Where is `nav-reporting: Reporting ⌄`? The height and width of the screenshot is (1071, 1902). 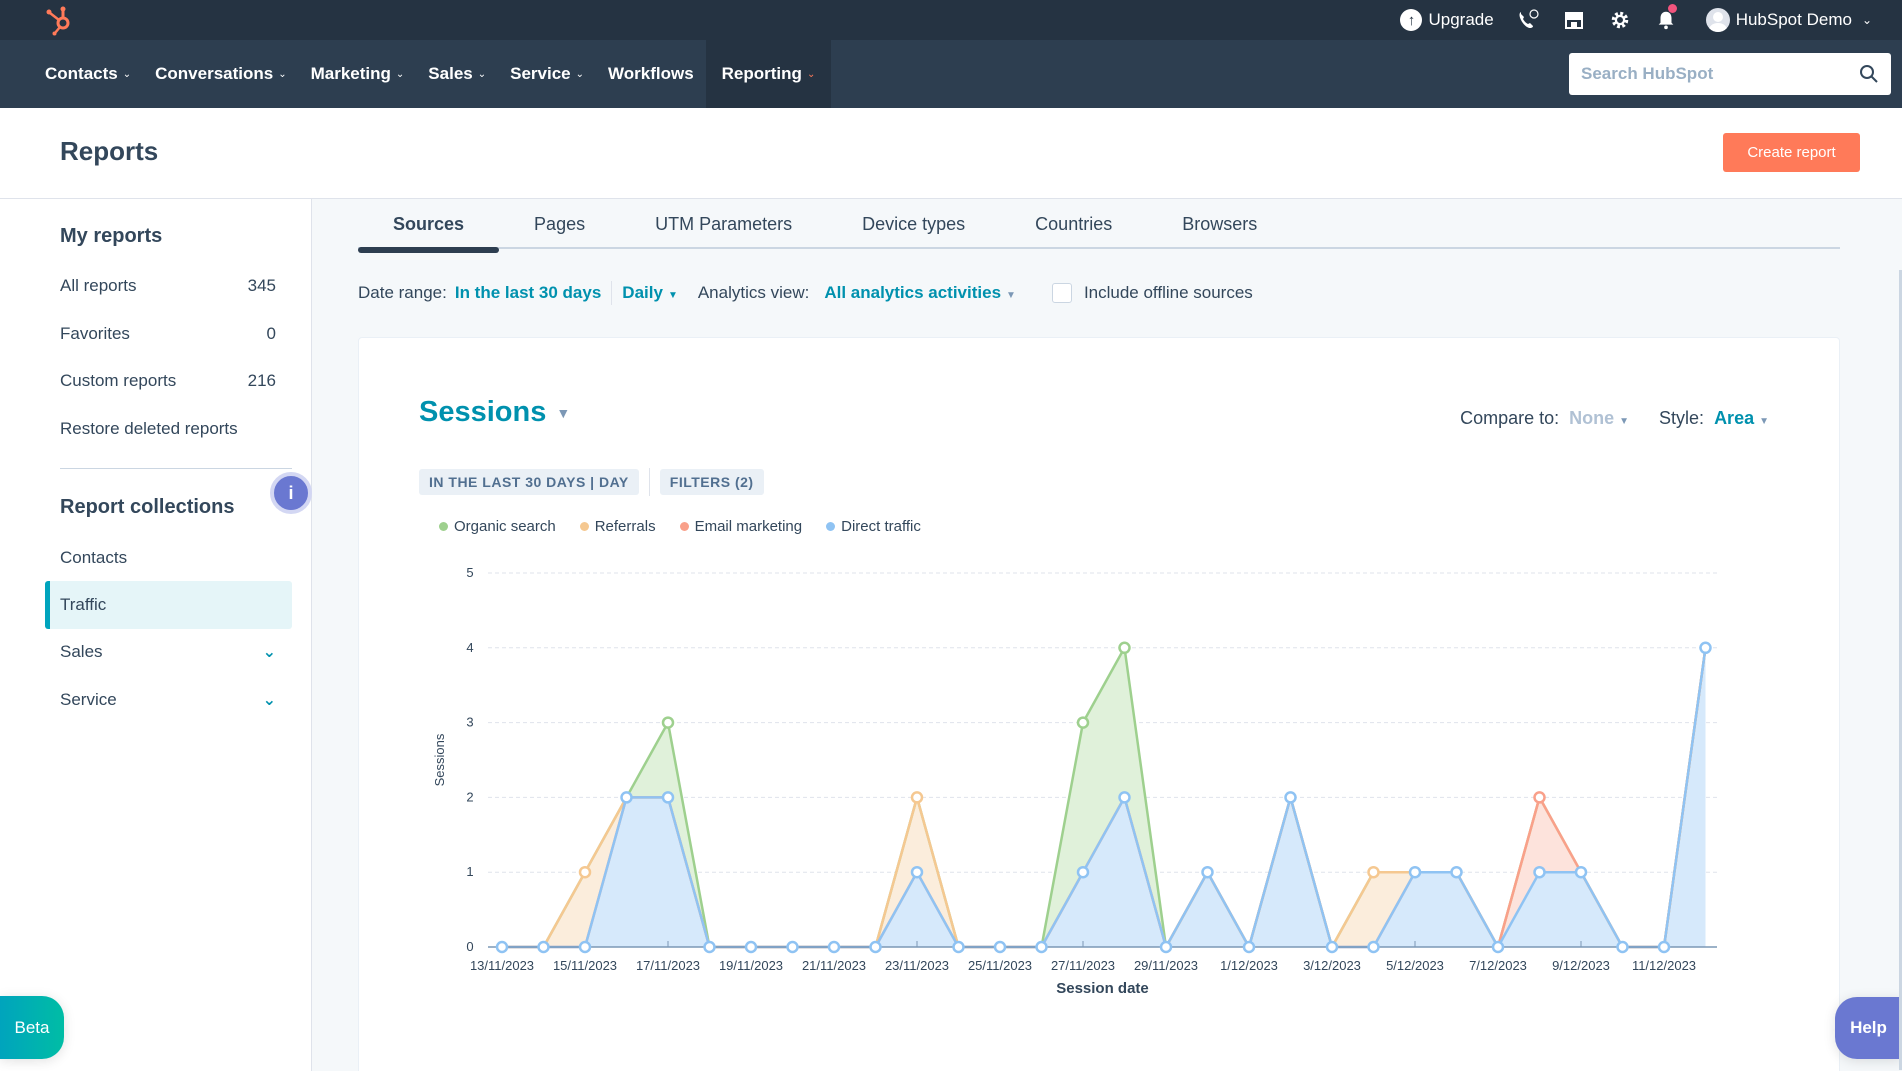
nav-reporting: Reporting ⌄ is located at coordinates (768, 74).